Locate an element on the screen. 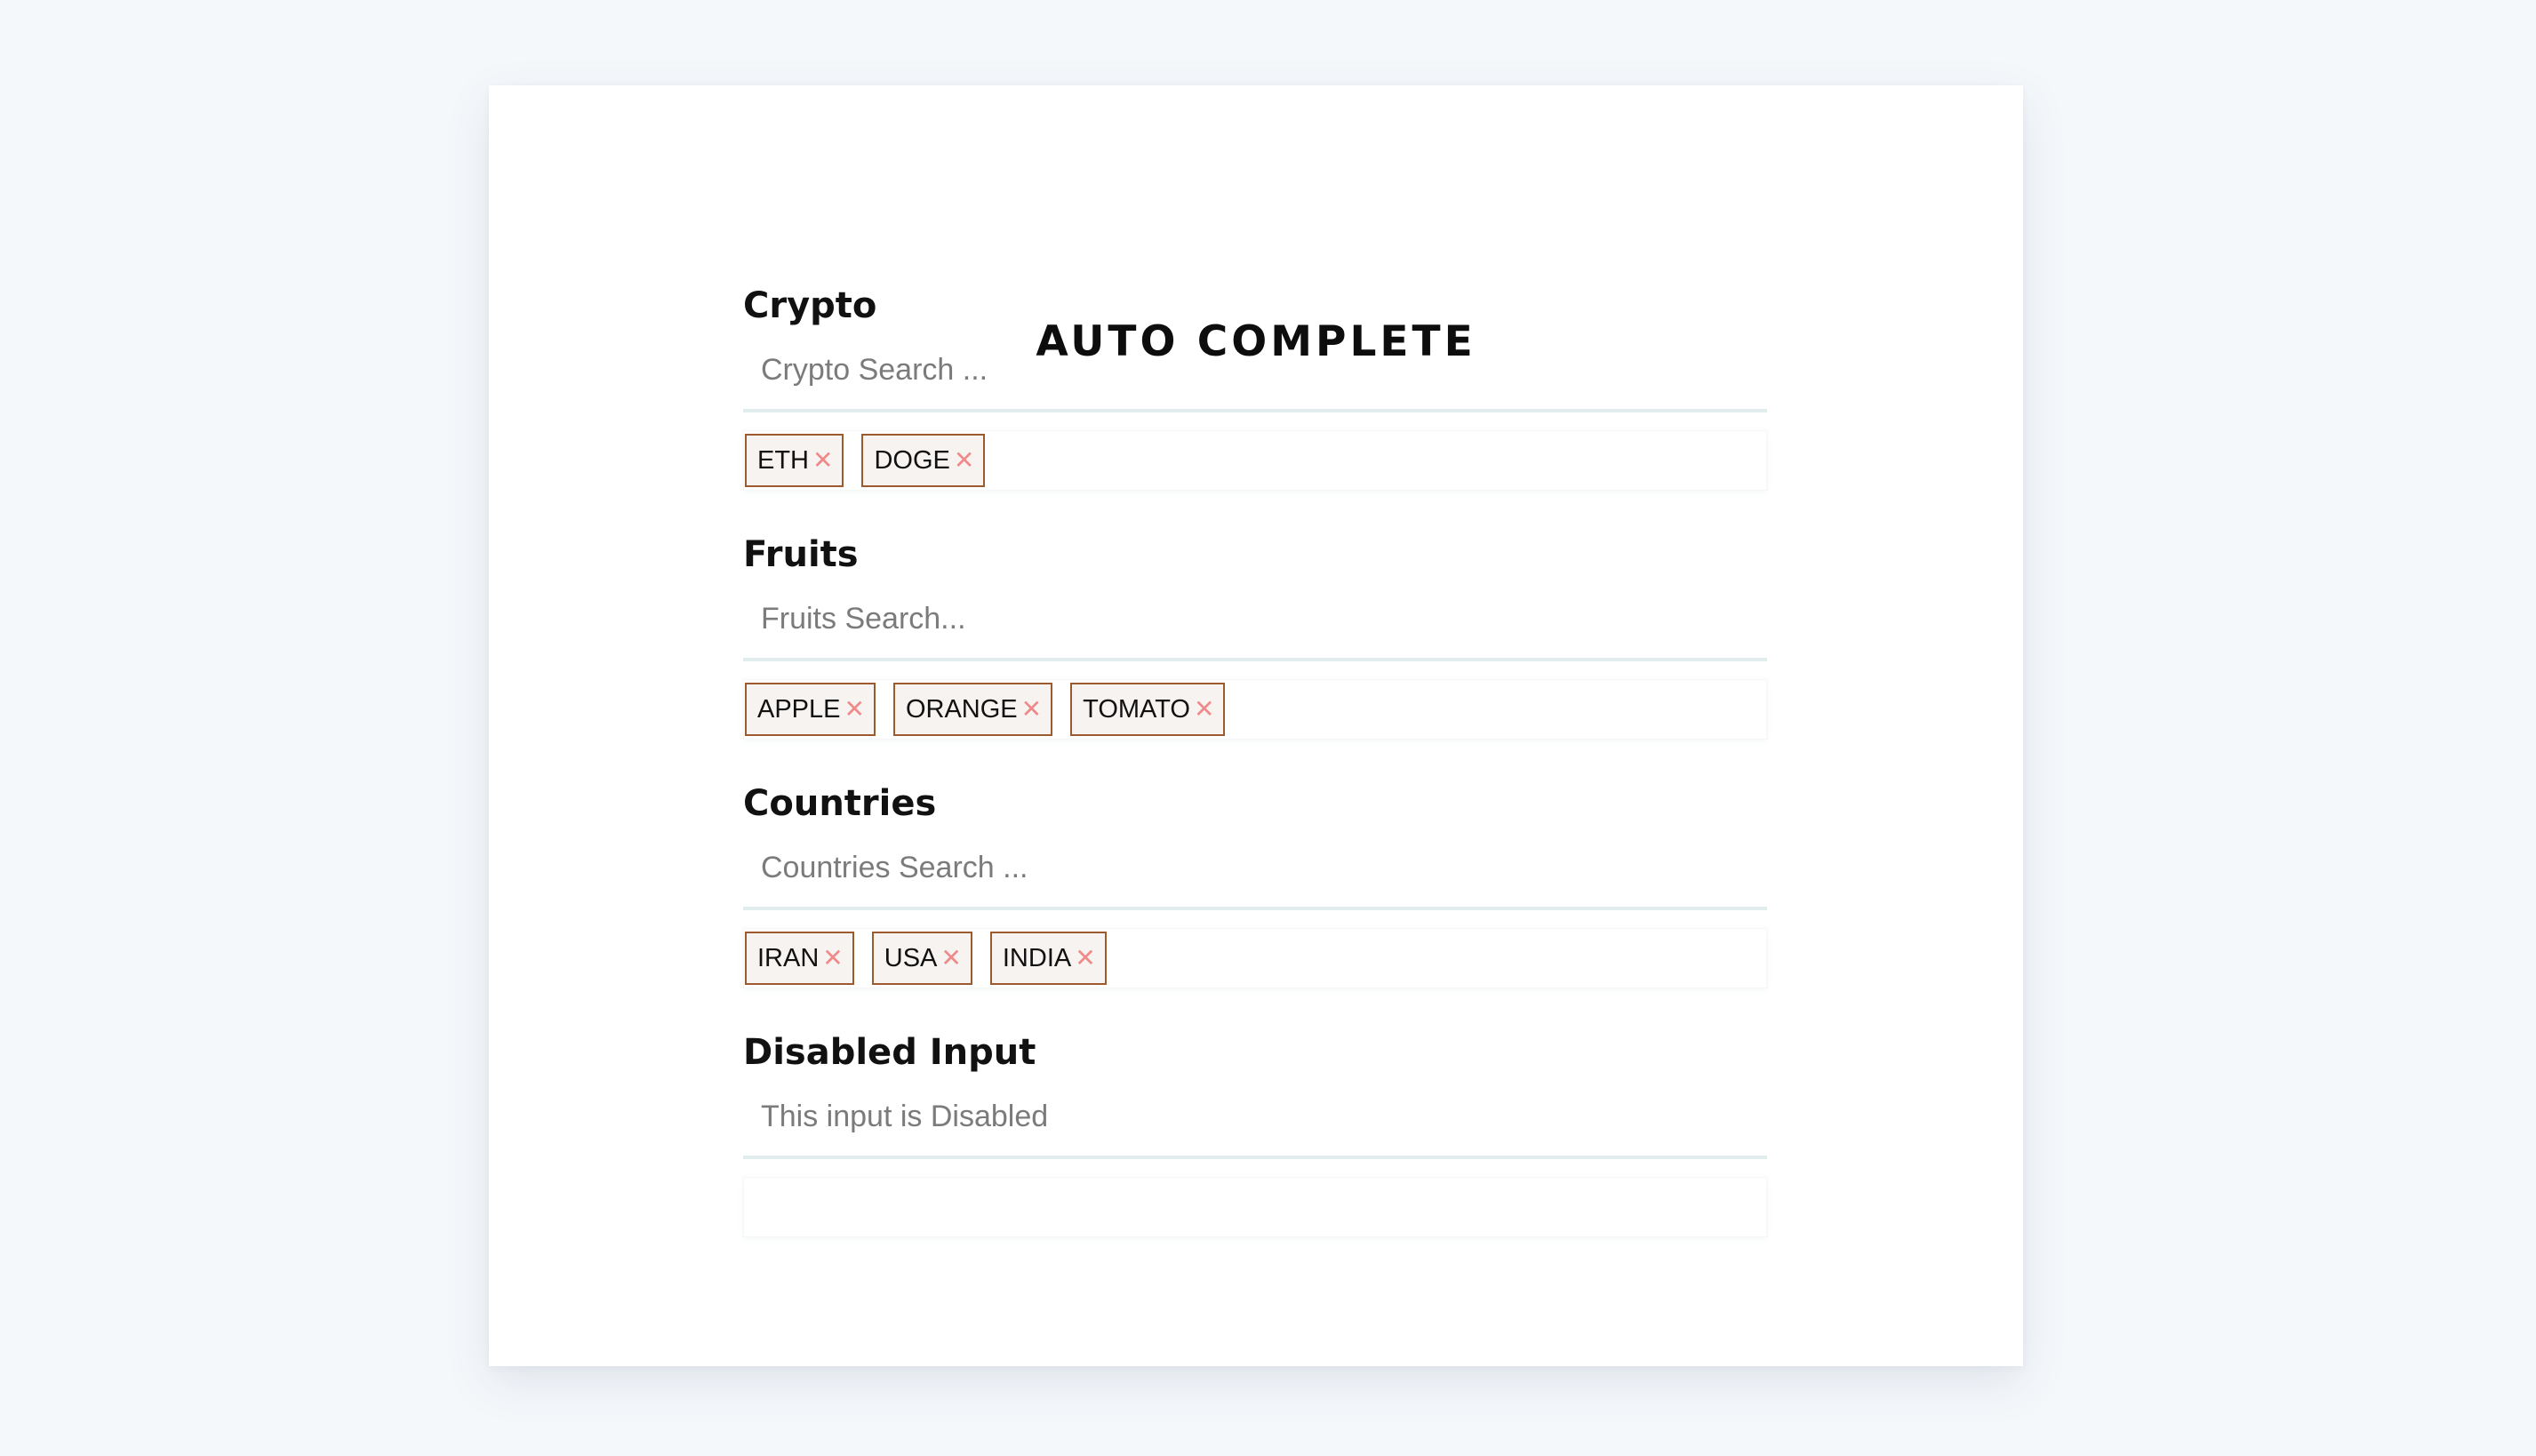 The width and height of the screenshot is (2536, 1456). countries-label: Countries is located at coordinates (840, 803).